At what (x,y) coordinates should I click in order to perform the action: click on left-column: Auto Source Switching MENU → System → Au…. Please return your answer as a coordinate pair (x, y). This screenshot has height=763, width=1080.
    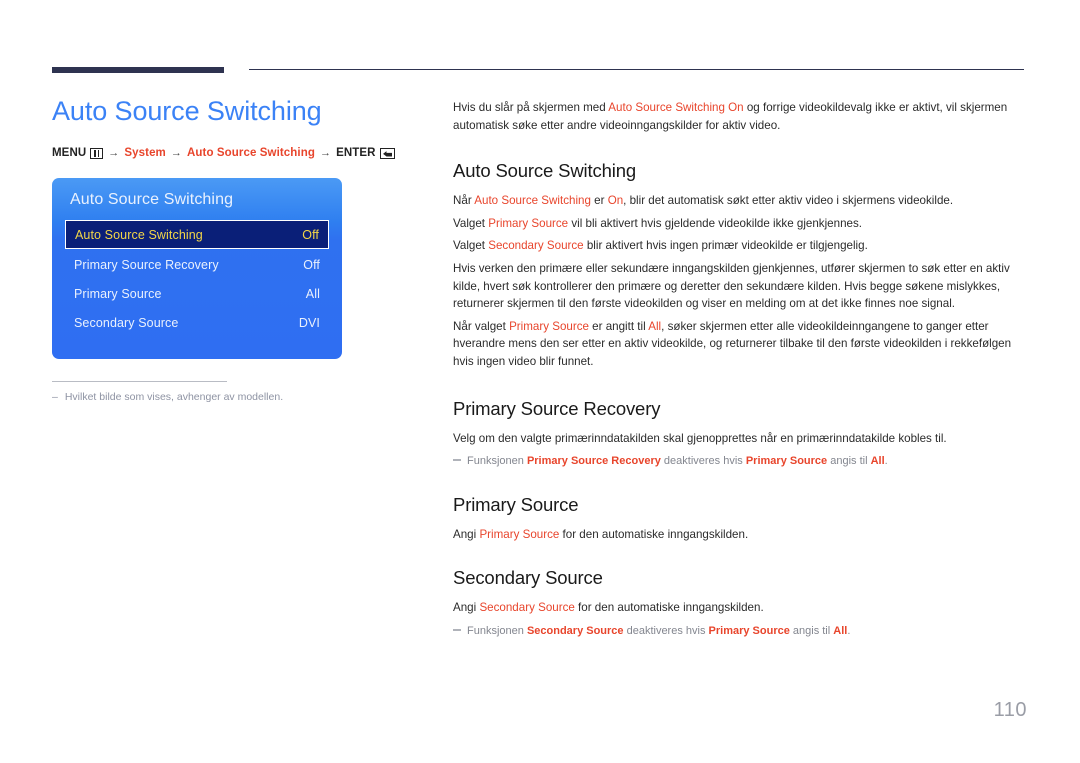
    Looking at the image, I should click on (234, 250).